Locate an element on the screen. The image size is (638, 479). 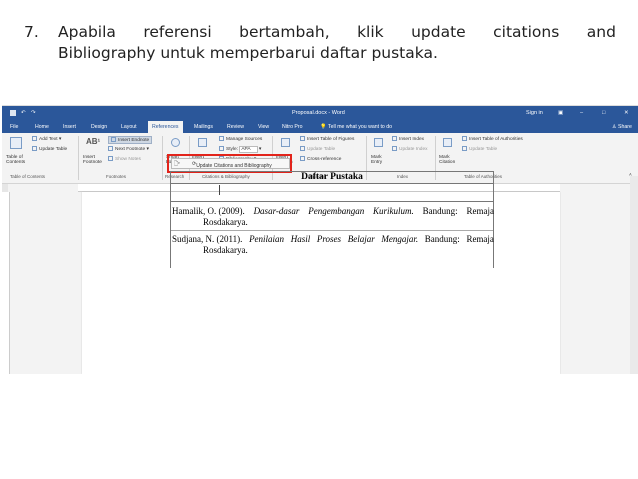
mark-citation-icon is located at coordinates (447, 142).